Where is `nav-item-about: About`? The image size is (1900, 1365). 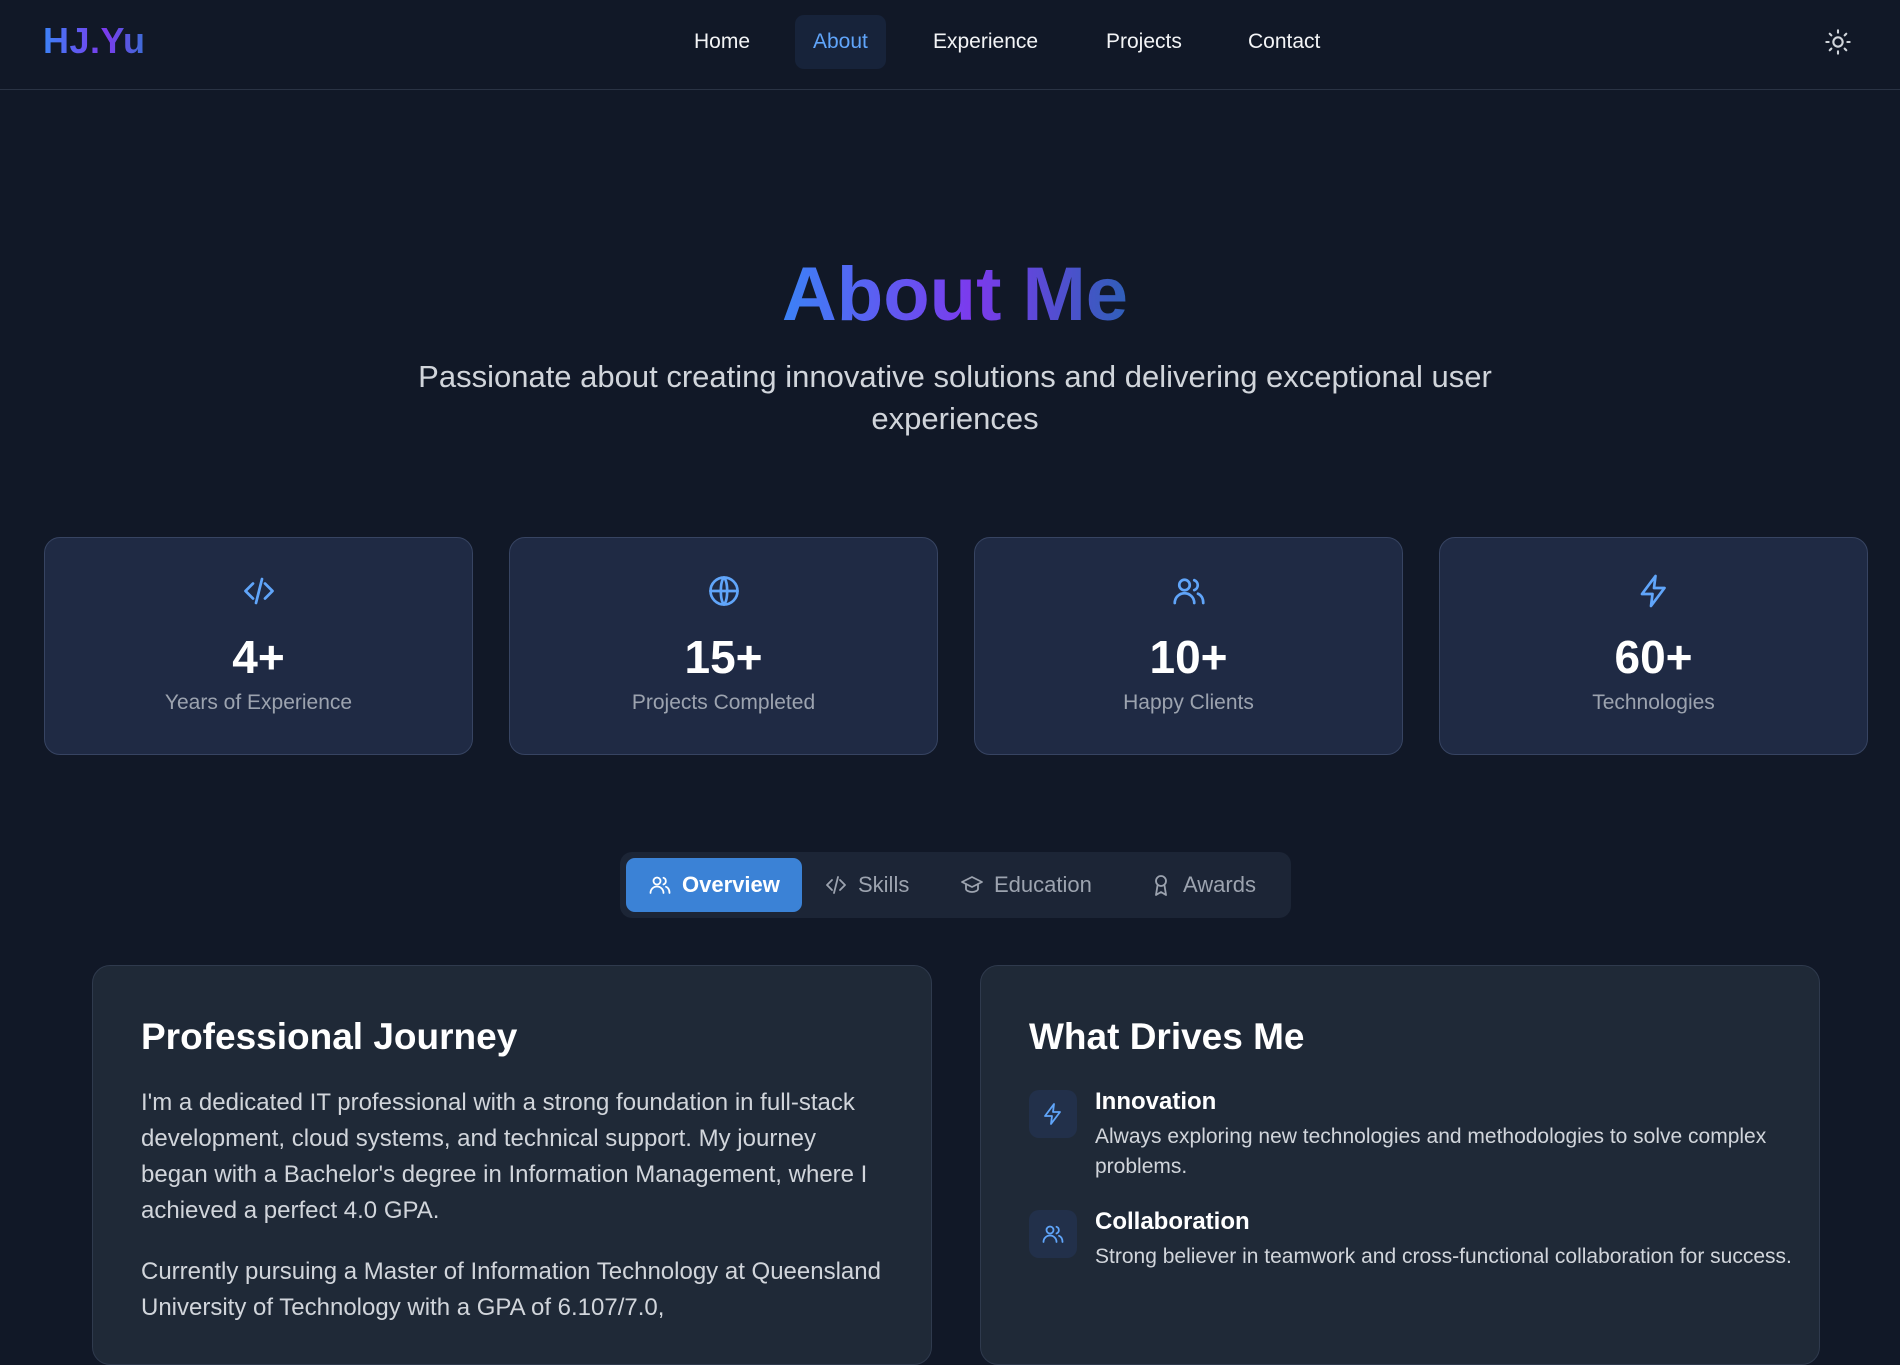 nav-item-about: About is located at coordinates (840, 42).